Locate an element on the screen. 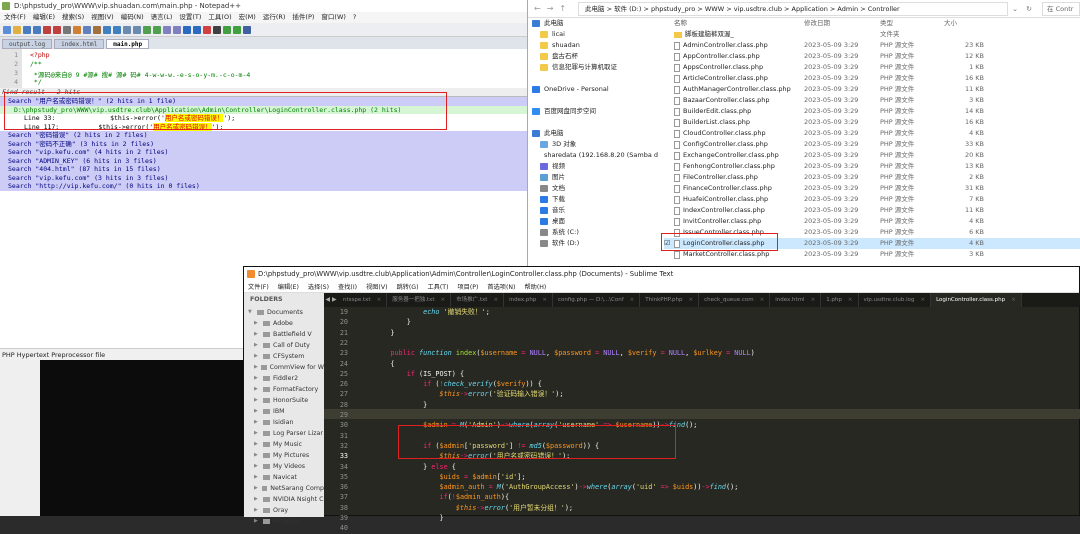 This screenshot has width=1080, height=534. sublime-tab: index.php × is located at coordinates (528, 300).